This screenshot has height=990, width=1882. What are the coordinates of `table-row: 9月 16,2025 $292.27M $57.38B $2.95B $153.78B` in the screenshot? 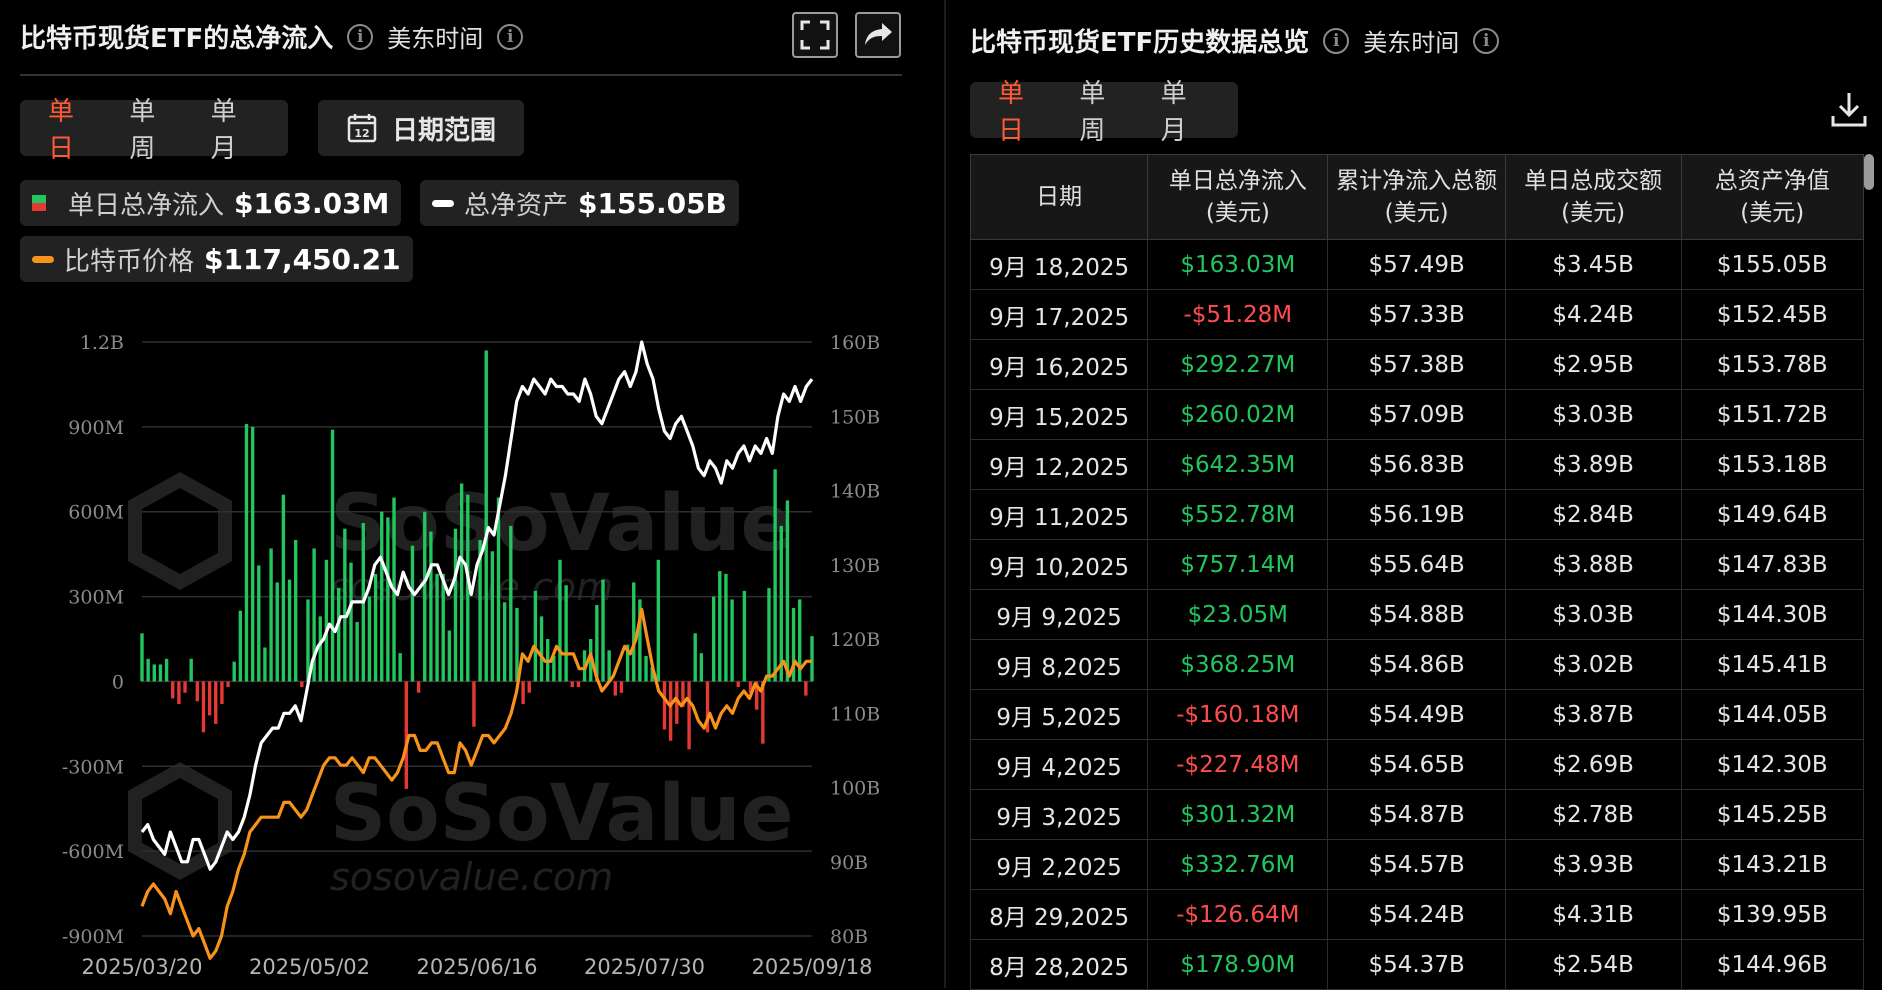 It's located at (1417, 364).